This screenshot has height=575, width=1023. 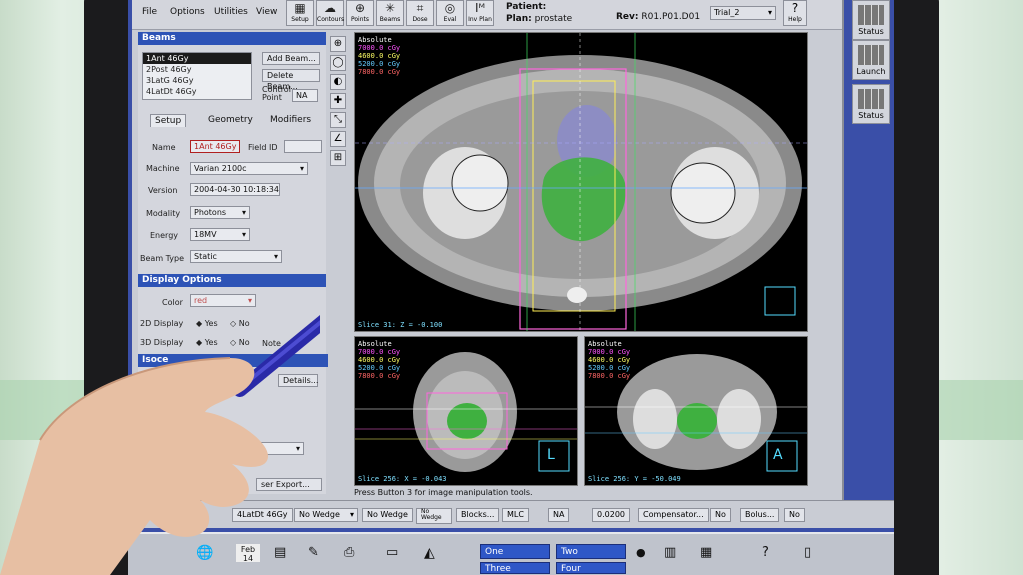 I want to click on inv-plan-tool-button: Iᴹ Inv Plan, so click(x=480, y=13).